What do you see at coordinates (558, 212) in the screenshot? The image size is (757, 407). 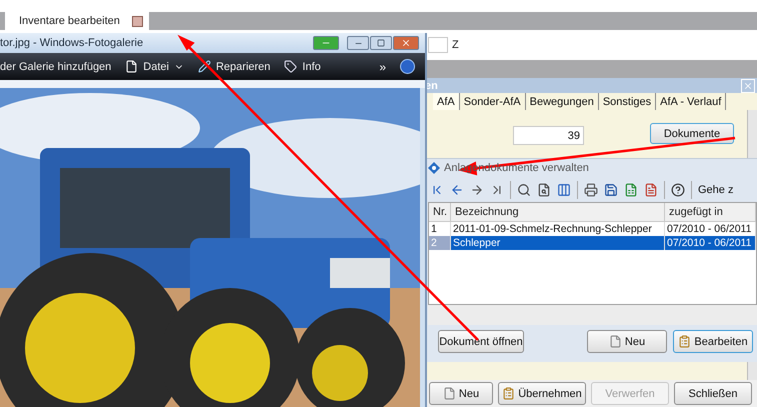 I see `column-header: Bezeichnung` at bounding box center [558, 212].